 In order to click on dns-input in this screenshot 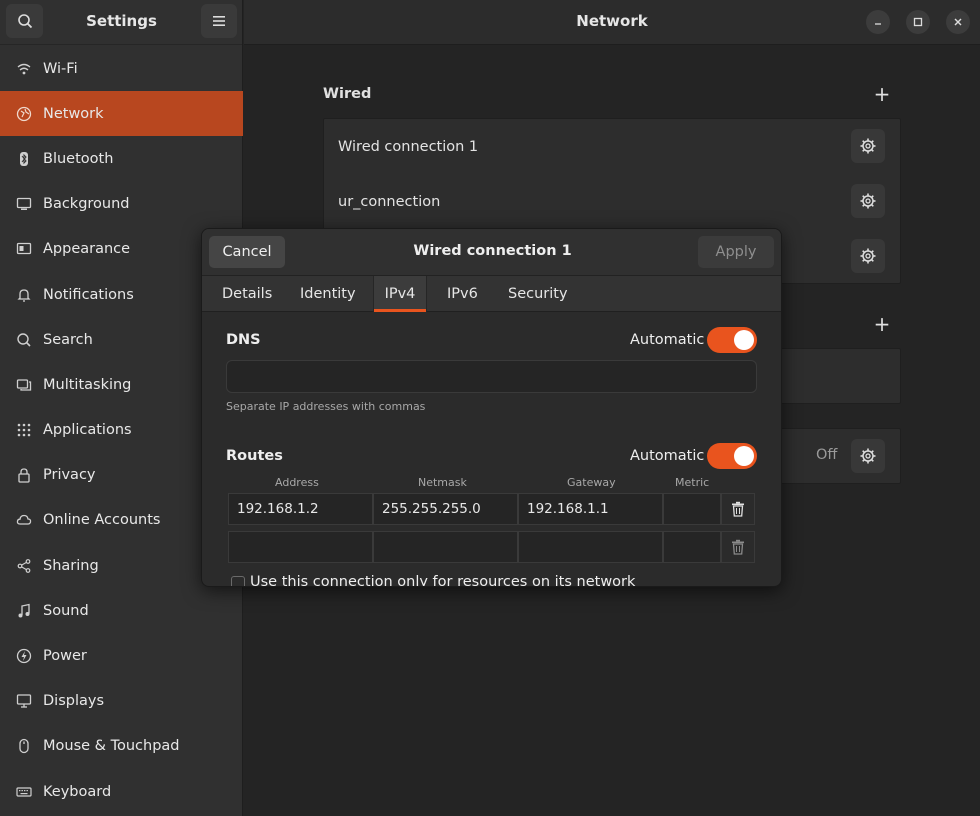, I will do `click(491, 376)`.